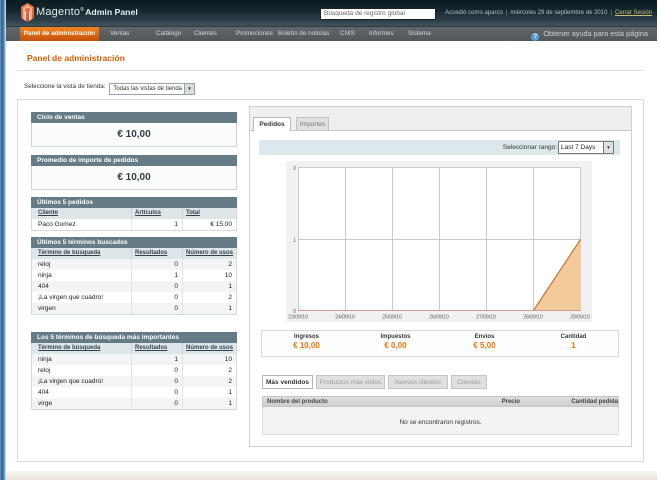  I want to click on svg-text: 1, so click(294, 241).